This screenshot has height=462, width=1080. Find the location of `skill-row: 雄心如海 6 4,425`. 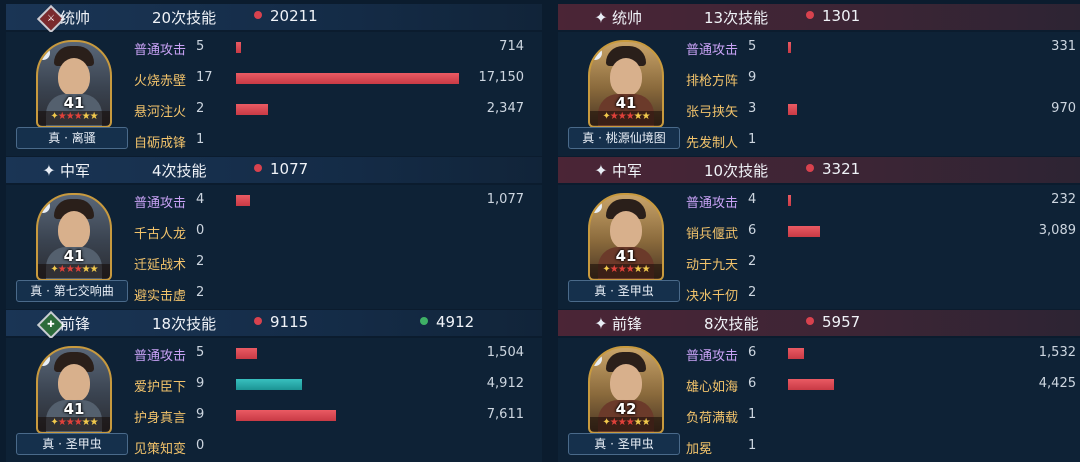

skill-row: 雄心如海 6 4,425 is located at coordinates (819, 384).